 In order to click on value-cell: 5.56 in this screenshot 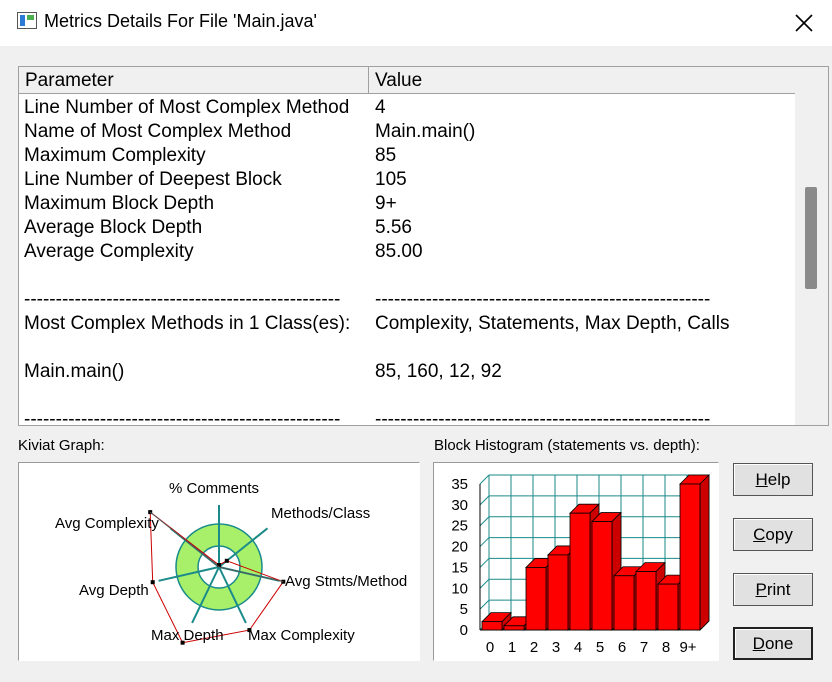, I will do `click(393, 227)`.